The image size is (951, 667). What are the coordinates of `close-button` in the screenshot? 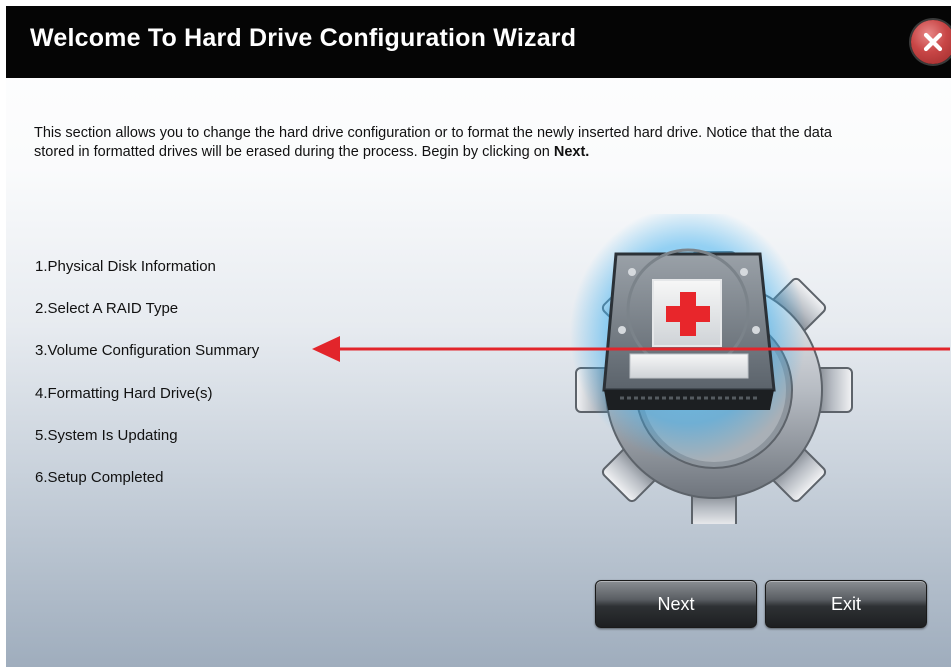 It's located at (931, 42).